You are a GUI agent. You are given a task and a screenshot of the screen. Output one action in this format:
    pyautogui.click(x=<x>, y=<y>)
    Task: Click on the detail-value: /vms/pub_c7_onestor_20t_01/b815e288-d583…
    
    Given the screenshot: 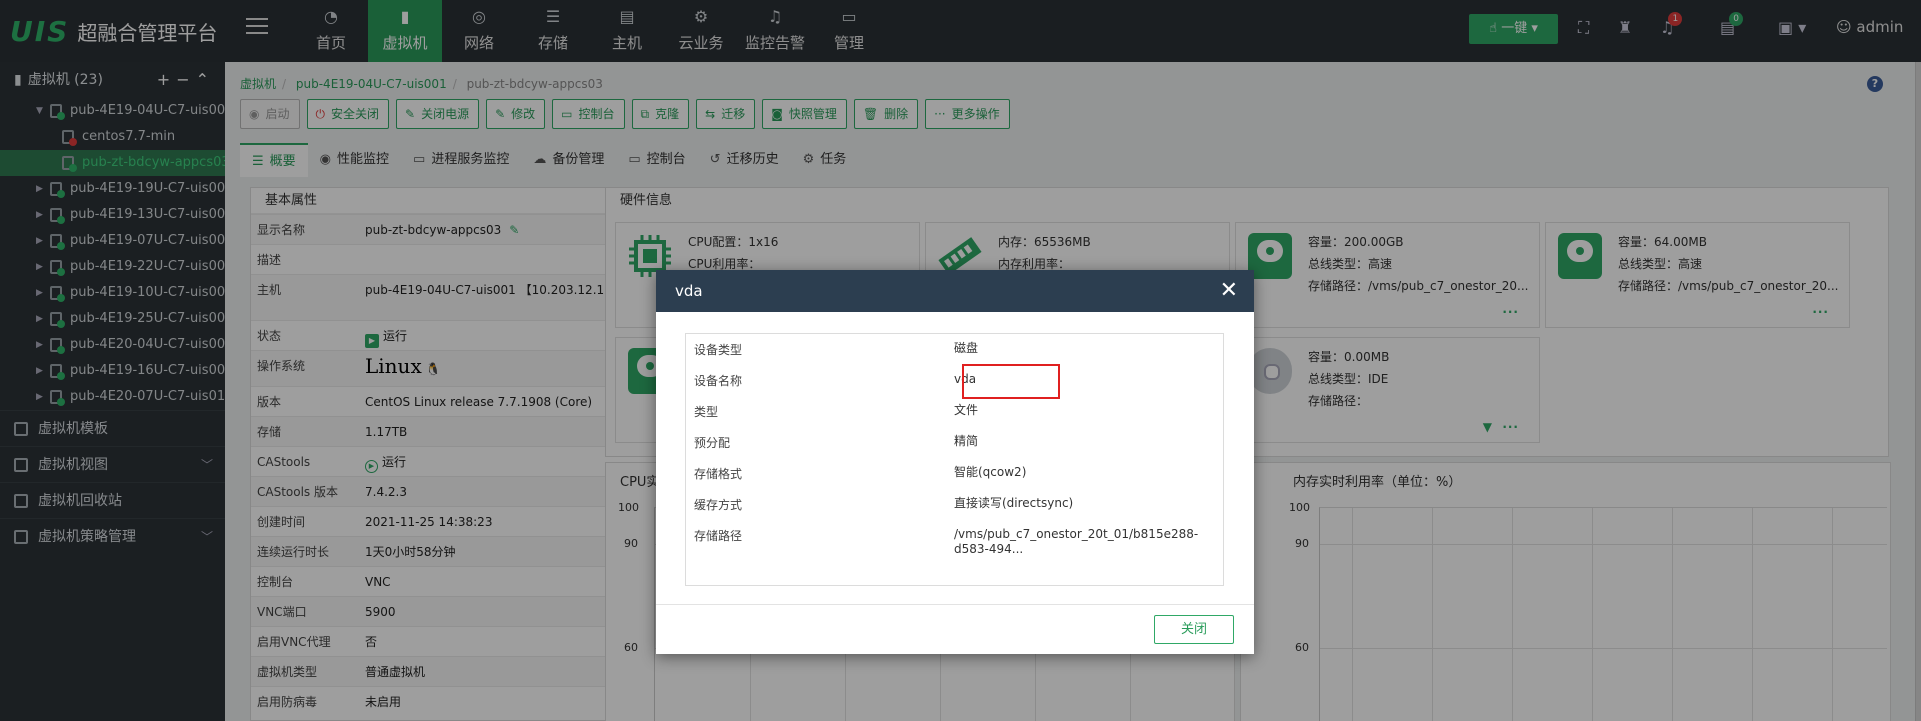 What is the action you would take?
    pyautogui.click(x=1076, y=541)
    